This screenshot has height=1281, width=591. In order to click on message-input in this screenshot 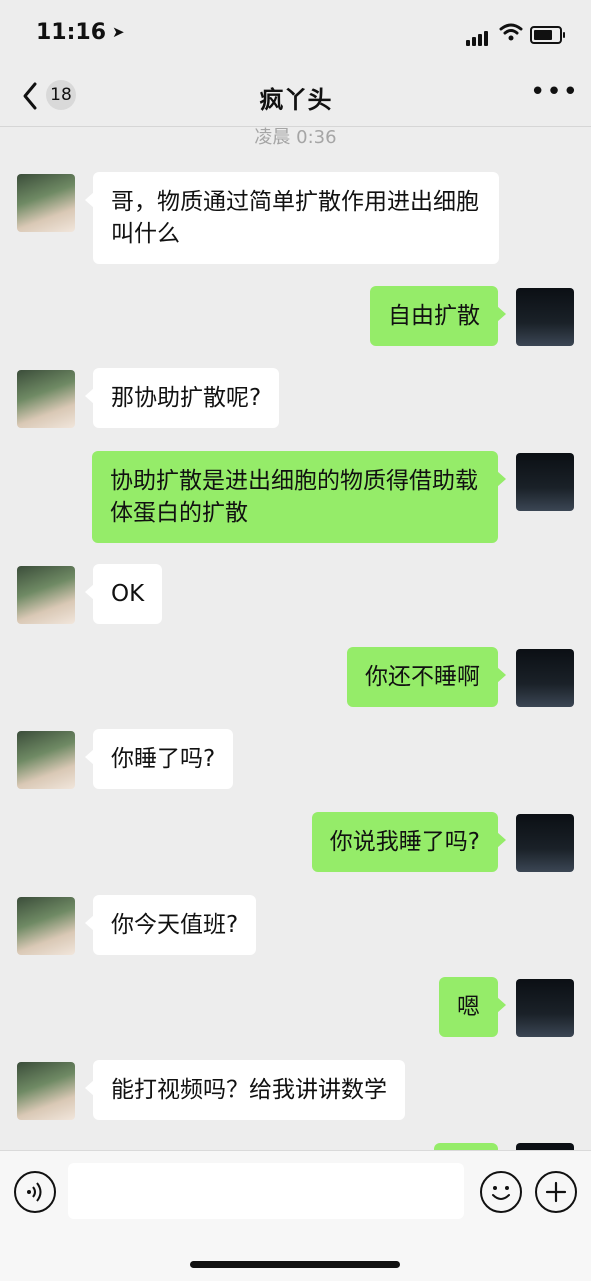, I will do `click(266, 1191)`.